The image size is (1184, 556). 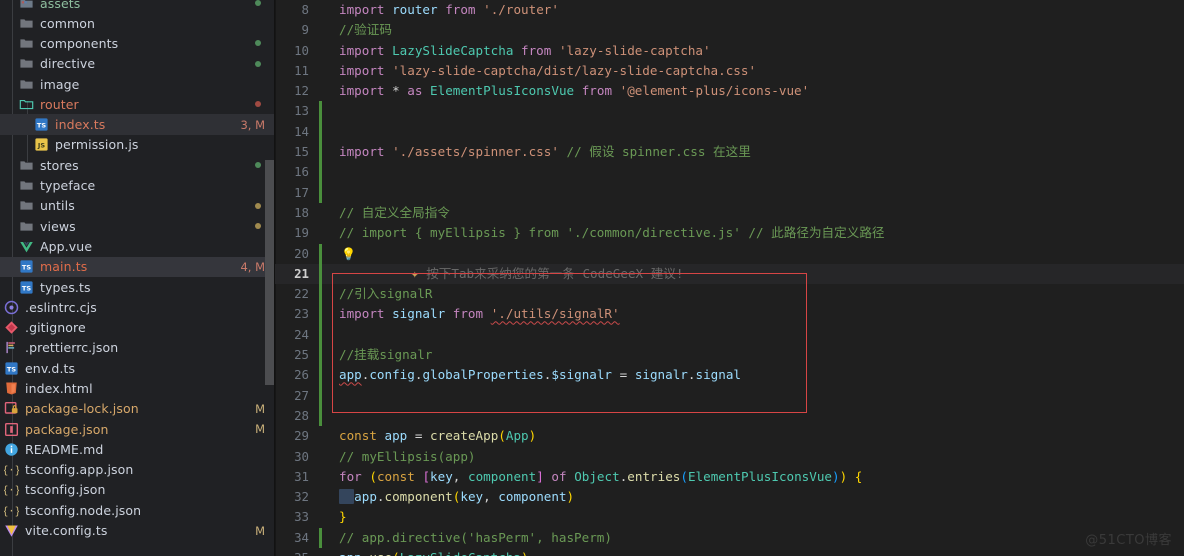 I want to click on line-number: 29, so click(x=301, y=436).